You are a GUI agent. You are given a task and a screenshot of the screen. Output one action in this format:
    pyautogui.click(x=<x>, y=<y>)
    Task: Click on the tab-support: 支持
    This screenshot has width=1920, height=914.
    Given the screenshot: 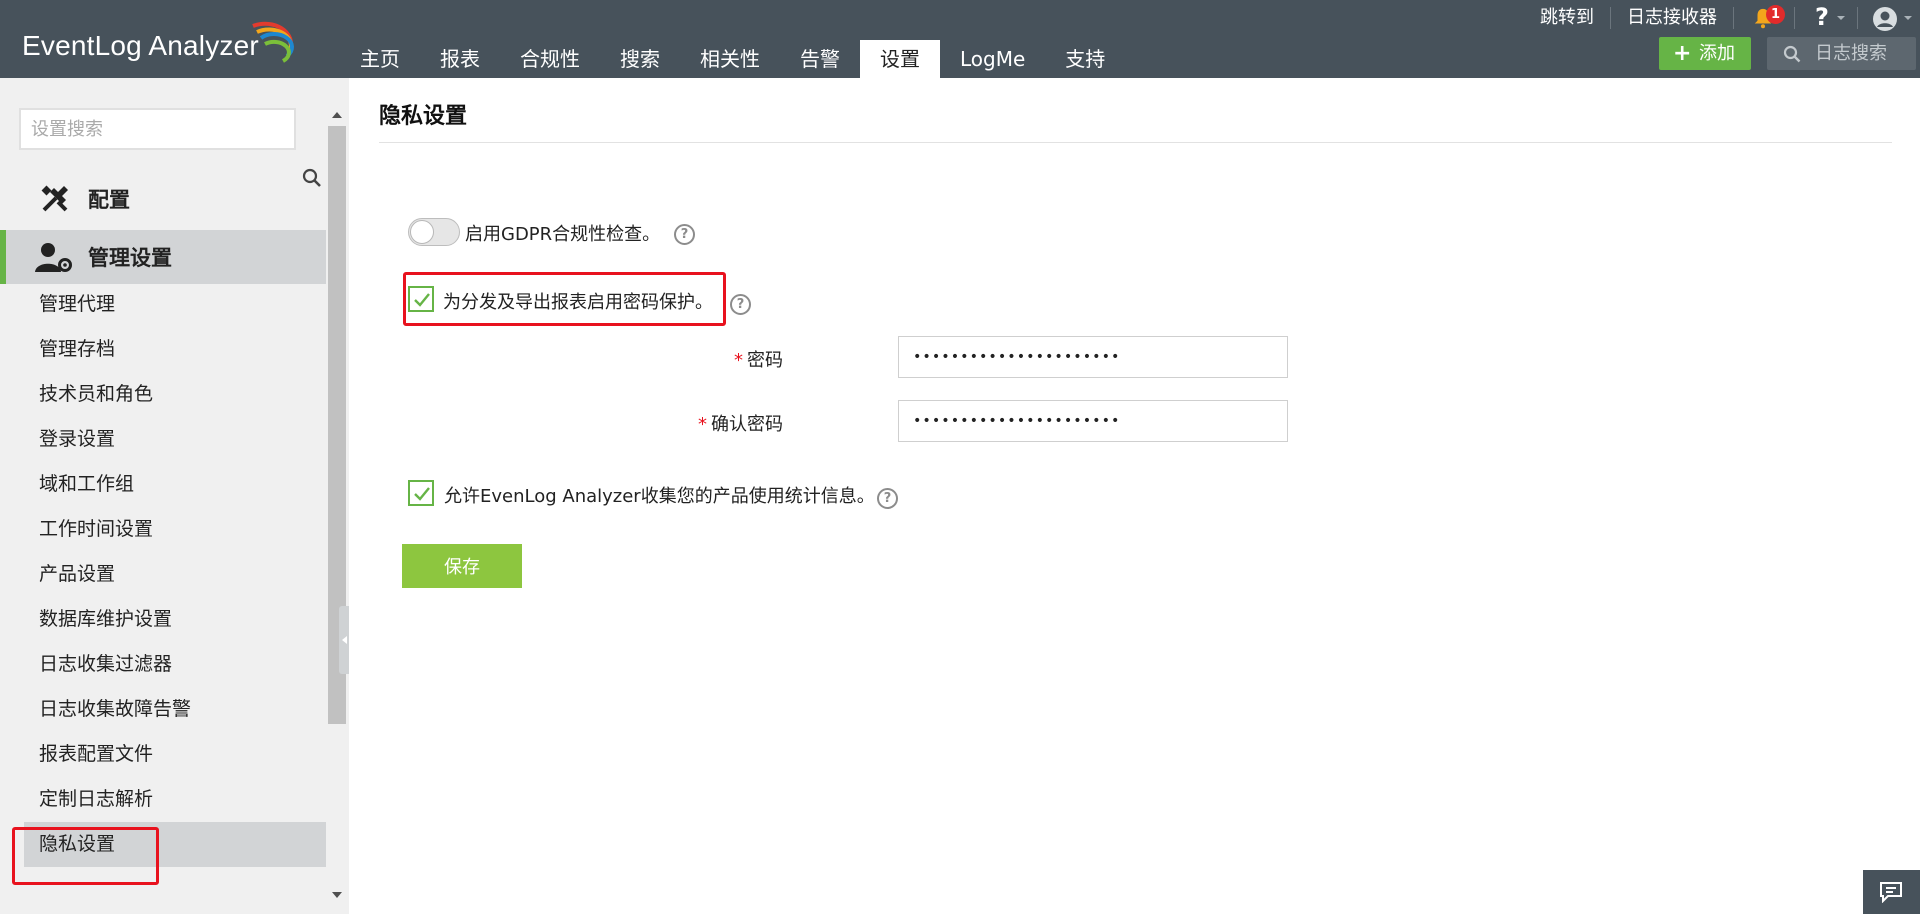 What is the action you would take?
    pyautogui.click(x=1085, y=59)
    